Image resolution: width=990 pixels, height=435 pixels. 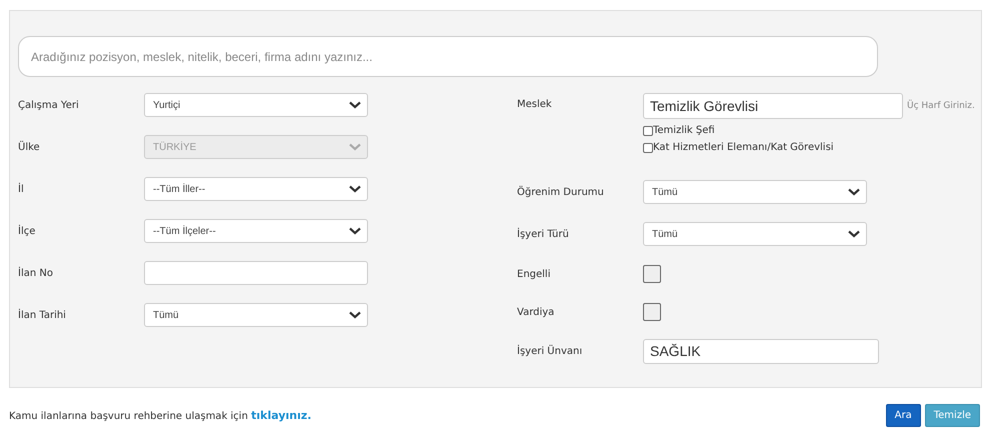 I want to click on field-label: Vardiya, so click(x=536, y=312).